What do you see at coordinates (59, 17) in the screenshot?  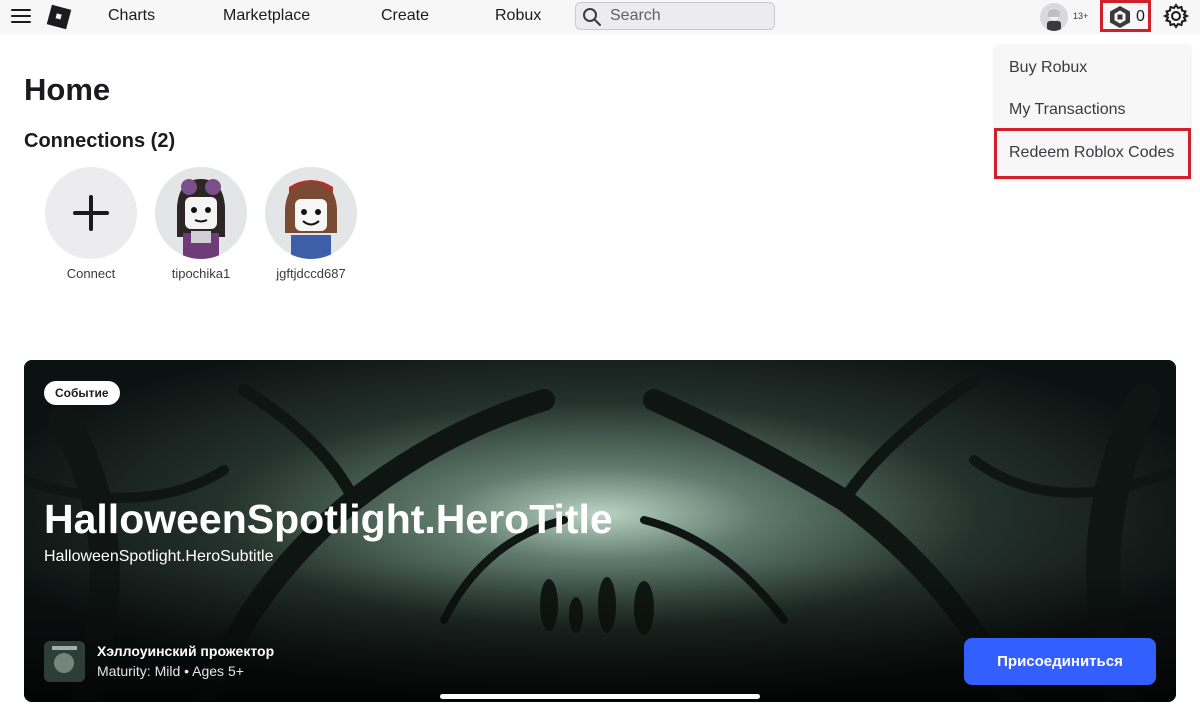 I see `roblox-logo-icon` at bounding box center [59, 17].